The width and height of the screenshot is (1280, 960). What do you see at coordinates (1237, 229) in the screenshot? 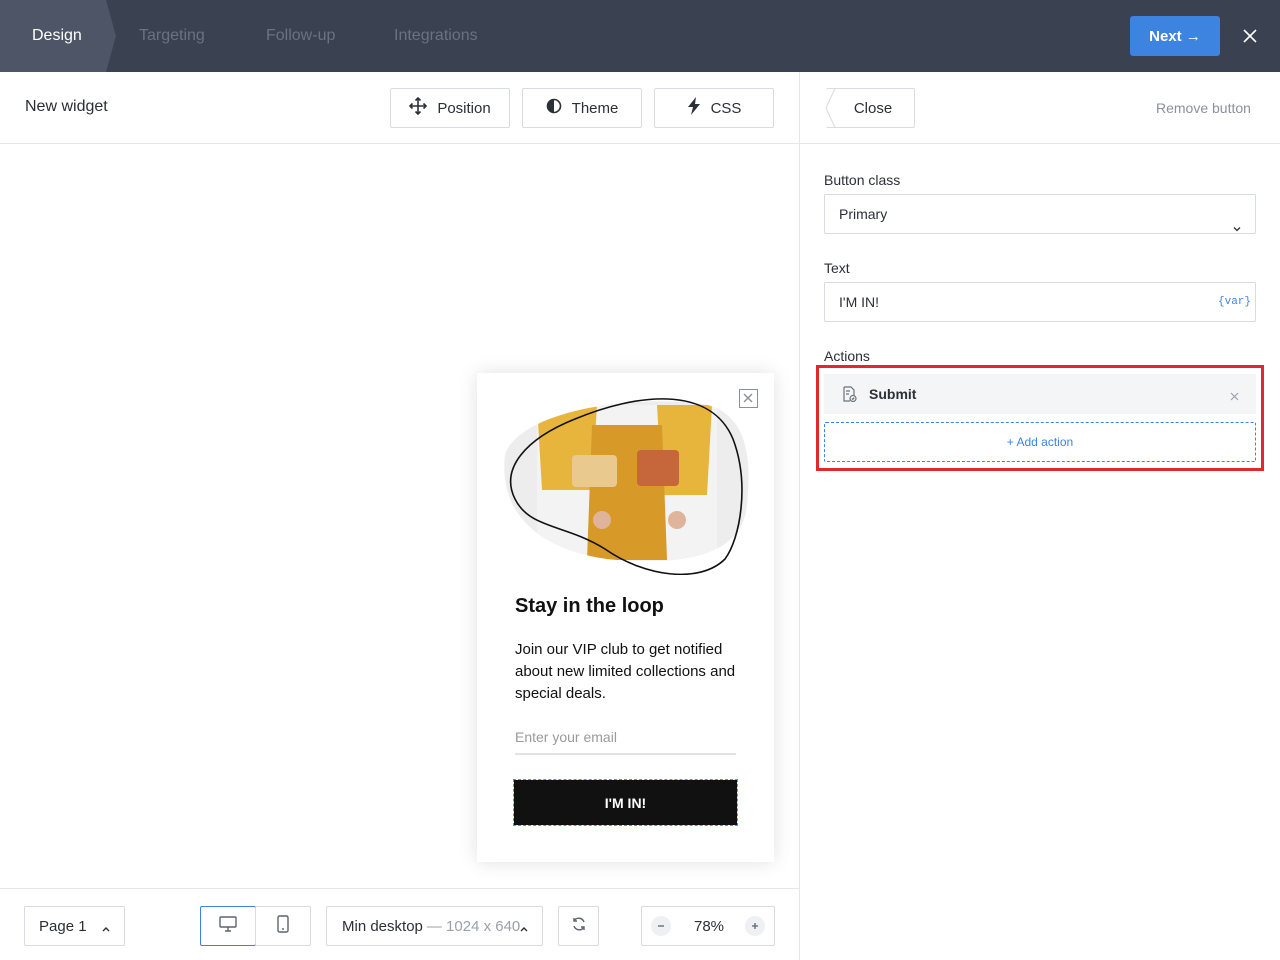
I see `chevron-down-icon` at bounding box center [1237, 229].